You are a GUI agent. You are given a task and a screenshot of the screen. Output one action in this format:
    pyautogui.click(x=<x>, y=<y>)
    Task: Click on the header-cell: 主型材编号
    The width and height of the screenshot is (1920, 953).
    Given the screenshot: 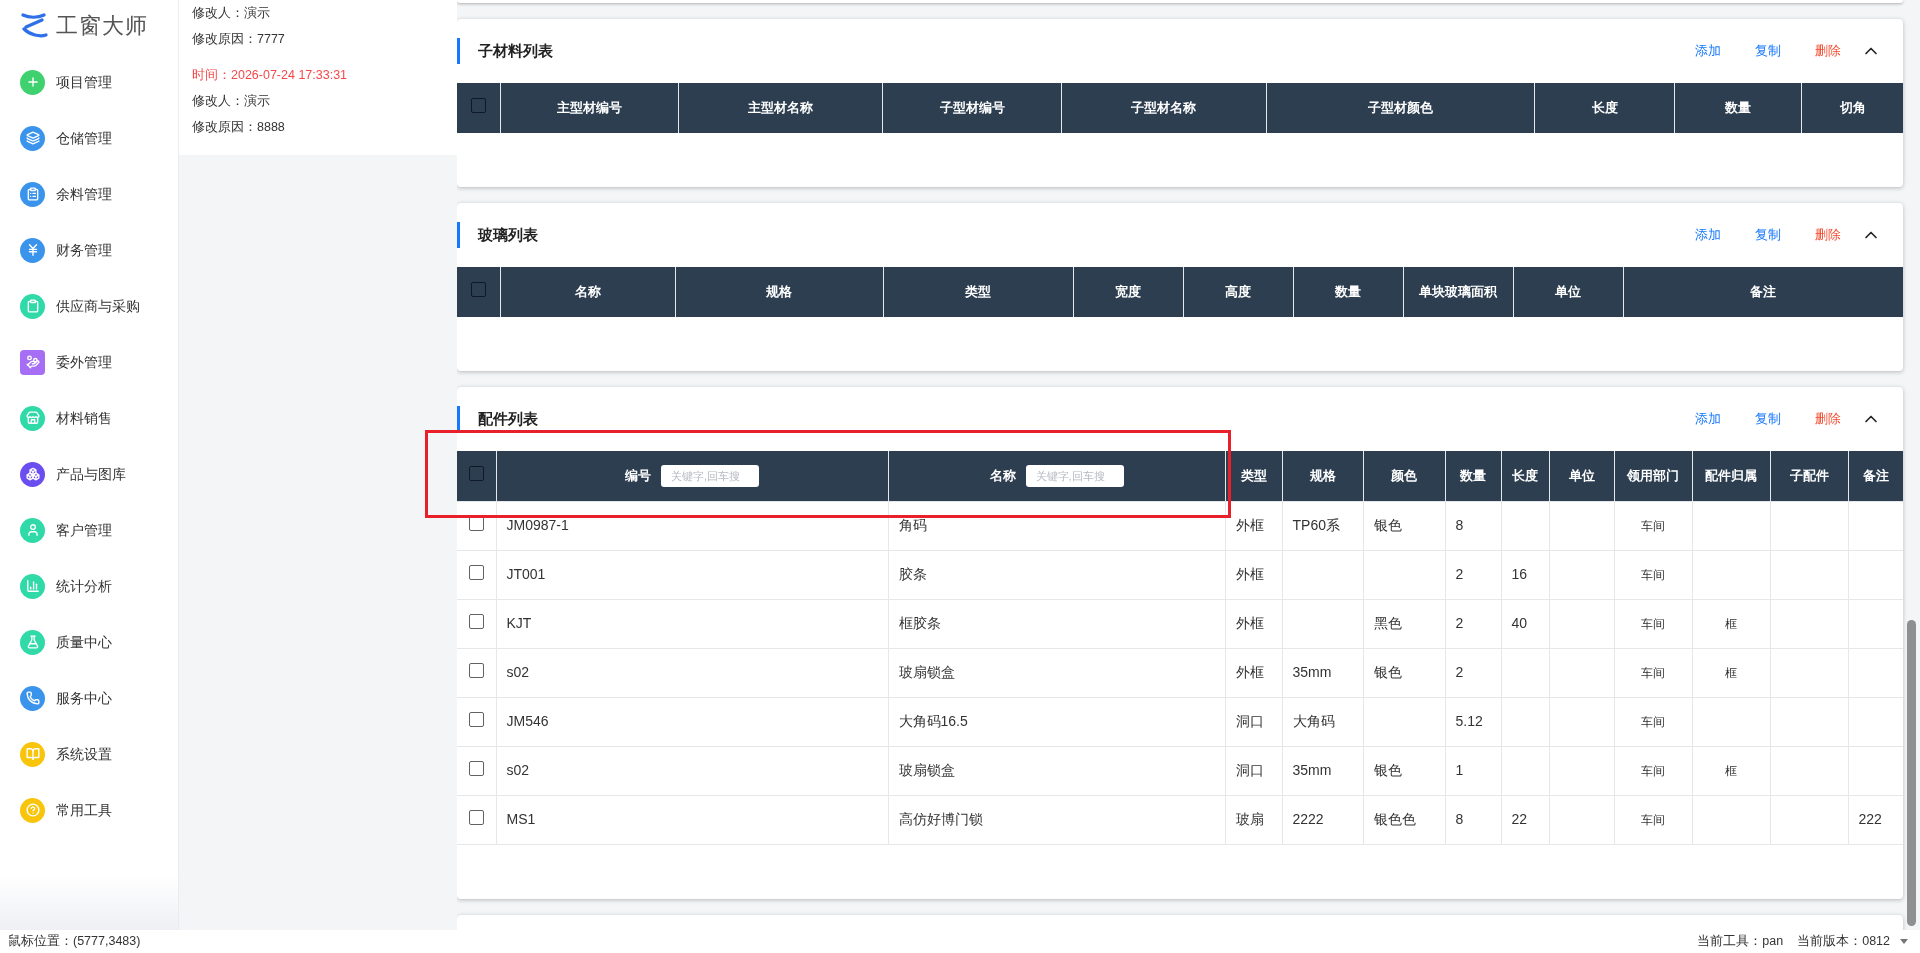 What is the action you would take?
    pyautogui.click(x=589, y=108)
    